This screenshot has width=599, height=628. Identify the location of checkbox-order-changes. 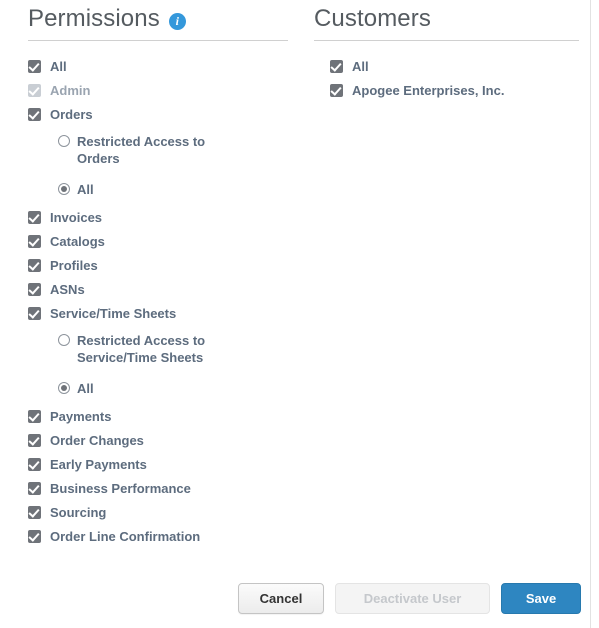
(34, 440).